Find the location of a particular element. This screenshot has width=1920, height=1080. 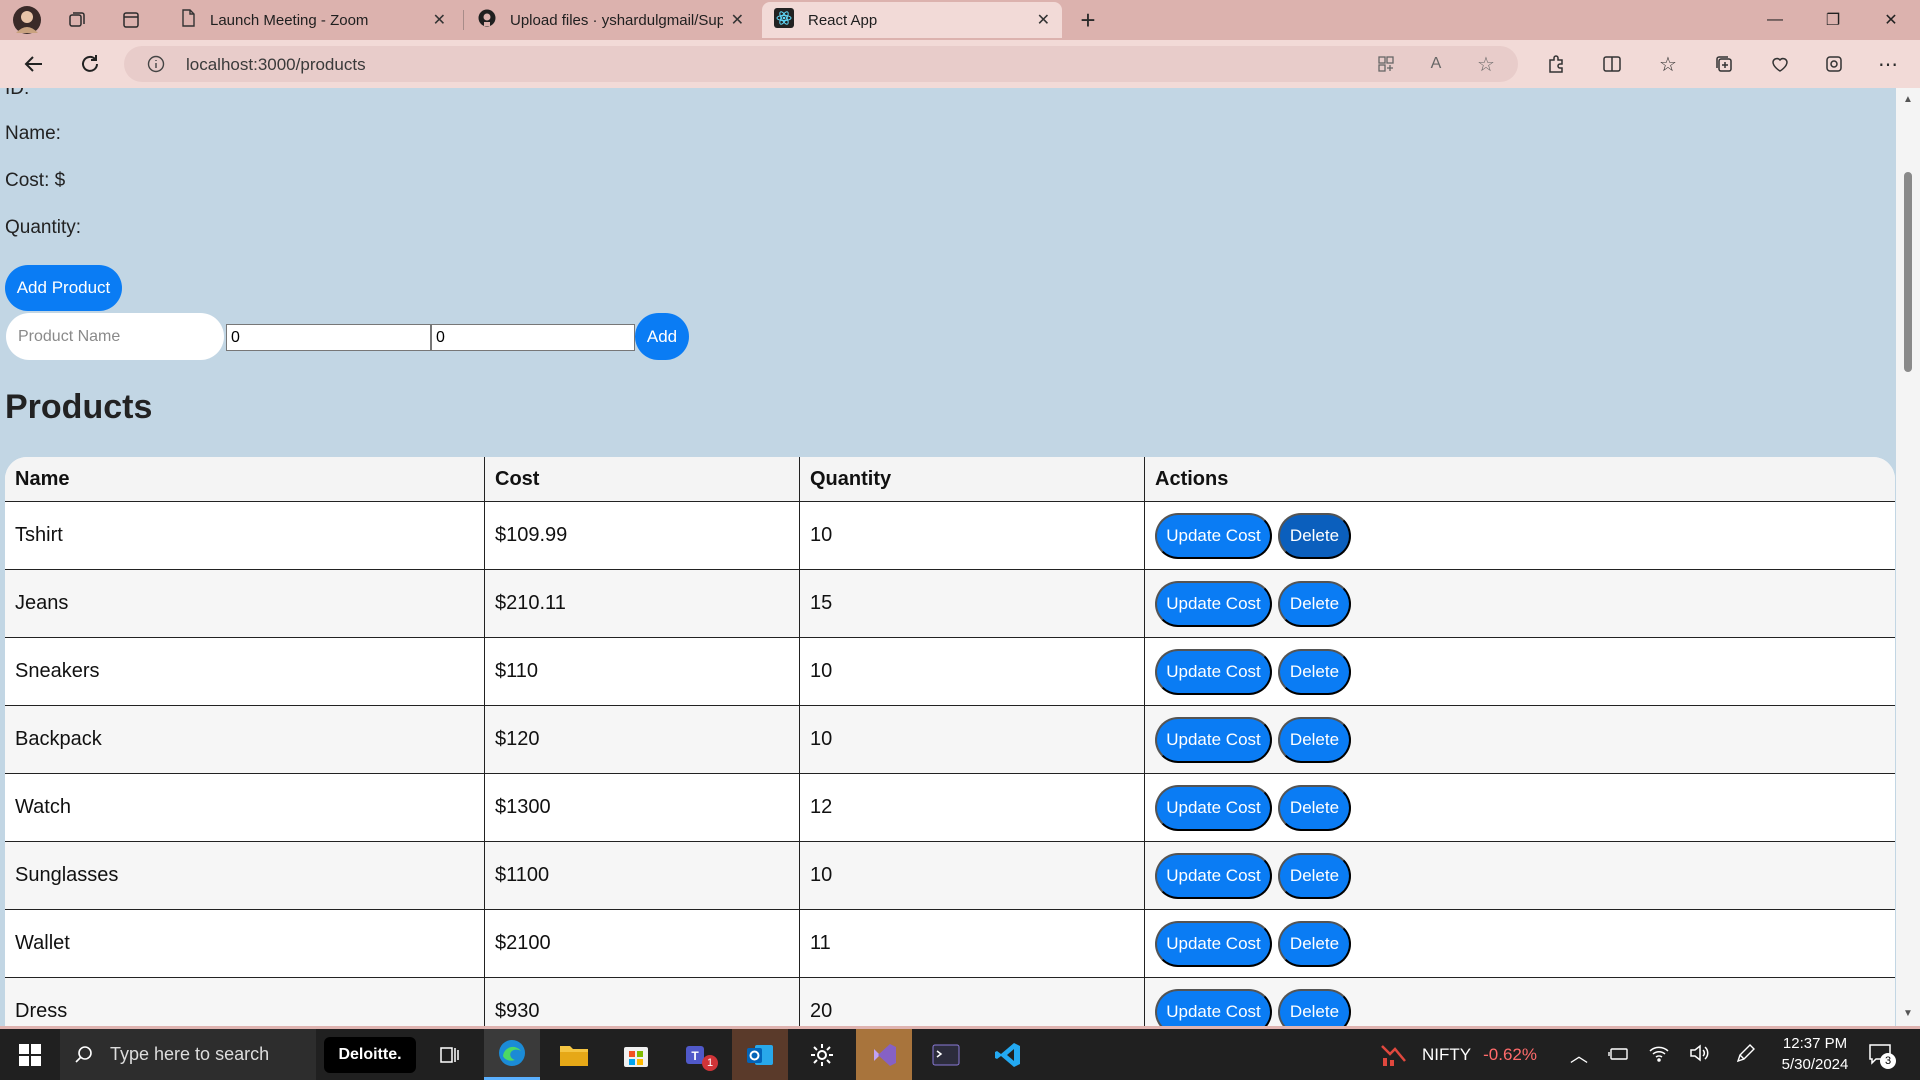

favorites-icon: ☆ is located at coordinates (1668, 64).